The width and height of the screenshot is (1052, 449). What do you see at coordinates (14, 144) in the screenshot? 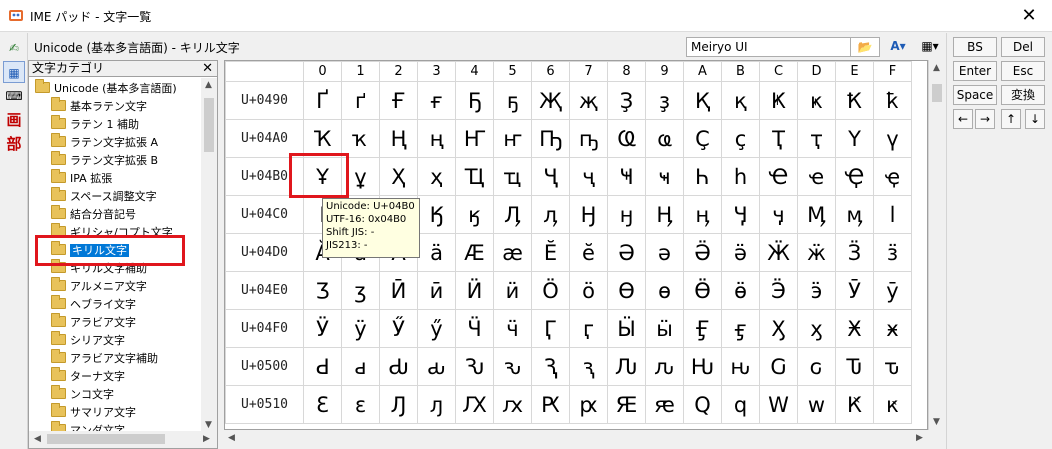
I see `radical-mode-button: 部` at bounding box center [14, 144].